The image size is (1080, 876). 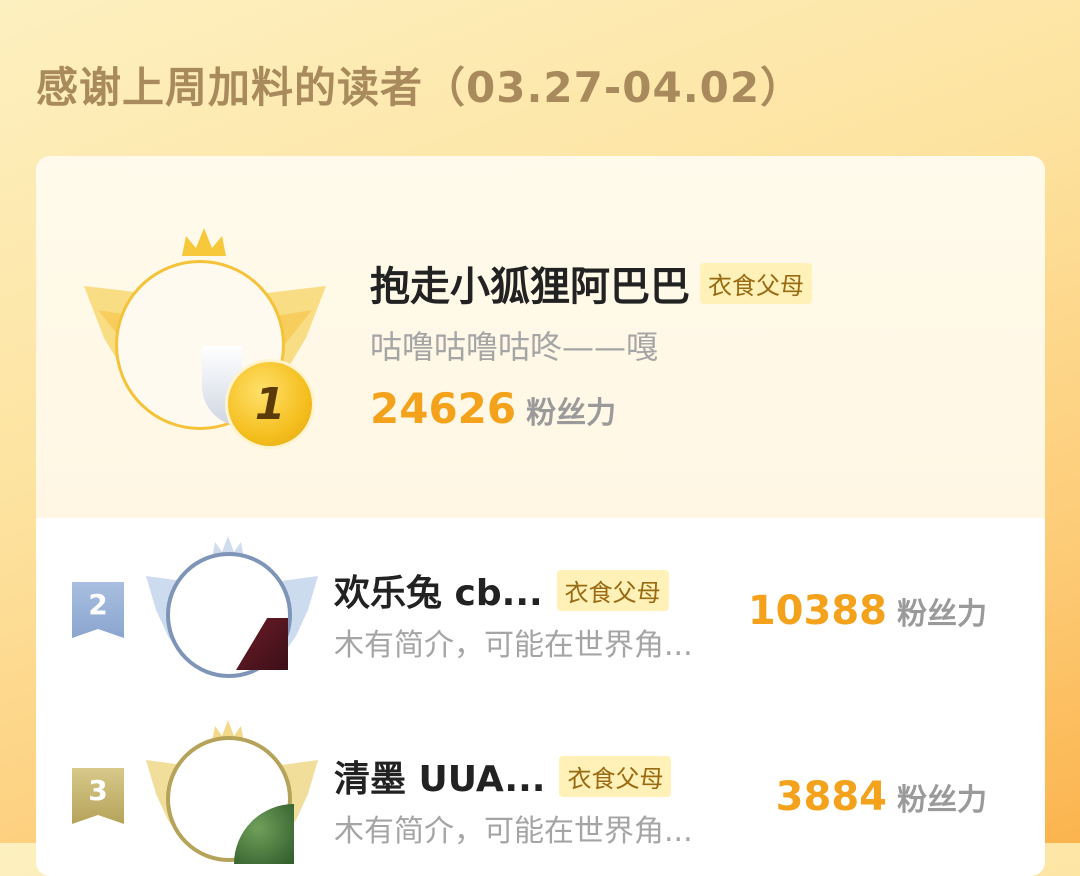 What do you see at coordinates (207, 338) in the screenshot?
I see `gold-avatar-frame: 1` at bounding box center [207, 338].